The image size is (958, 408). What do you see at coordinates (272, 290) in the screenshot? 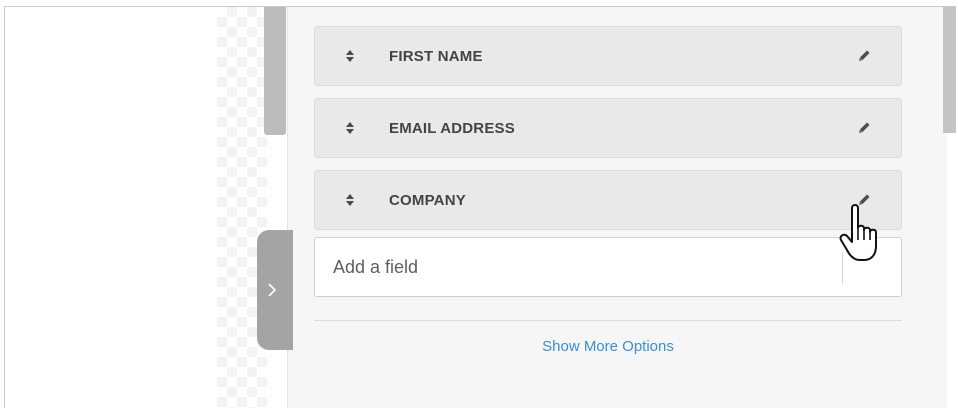
I see `chevron-right-icon` at bounding box center [272, 290].